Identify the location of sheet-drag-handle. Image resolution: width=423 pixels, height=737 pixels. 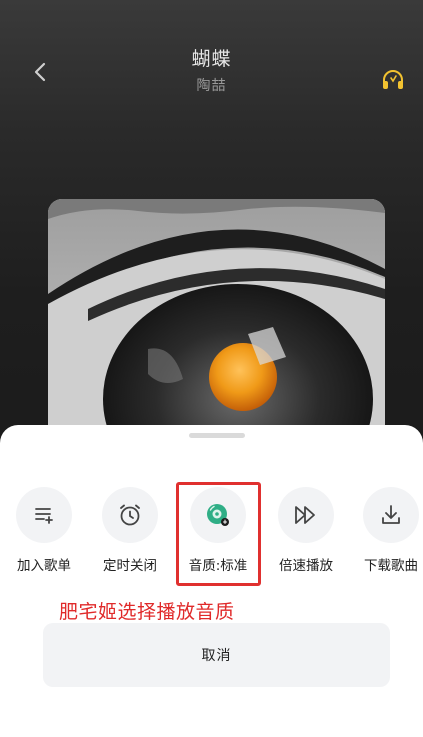
(217, 435).